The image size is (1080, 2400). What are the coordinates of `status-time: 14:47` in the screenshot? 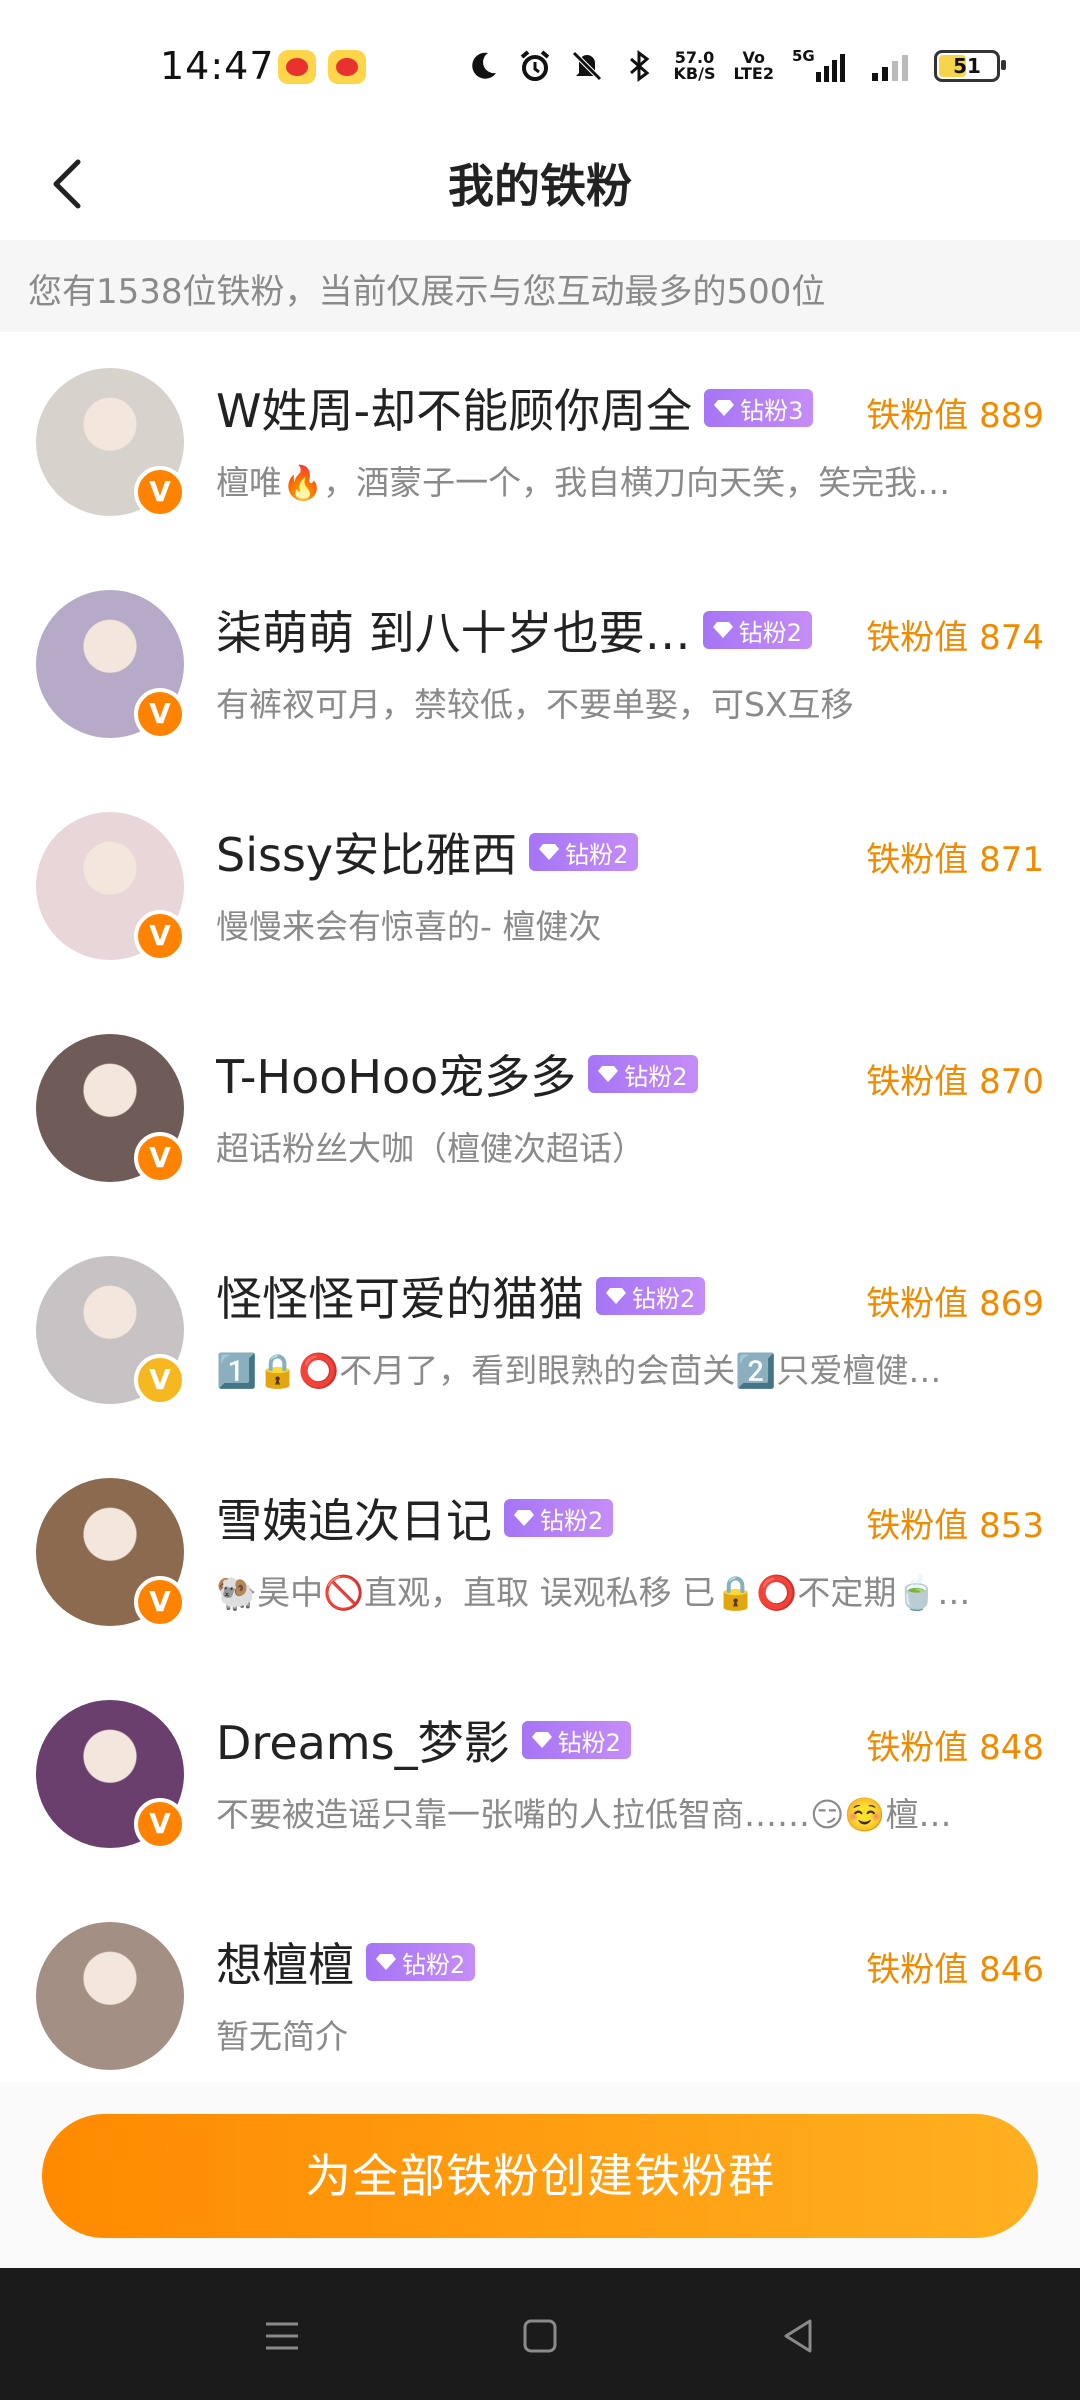 It's located at (217, 66).